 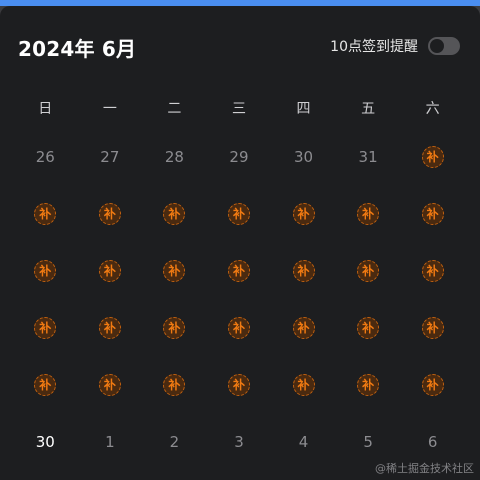 I want to click on watermark: @稀土掘金技术社区, so click(x=424, y=468).